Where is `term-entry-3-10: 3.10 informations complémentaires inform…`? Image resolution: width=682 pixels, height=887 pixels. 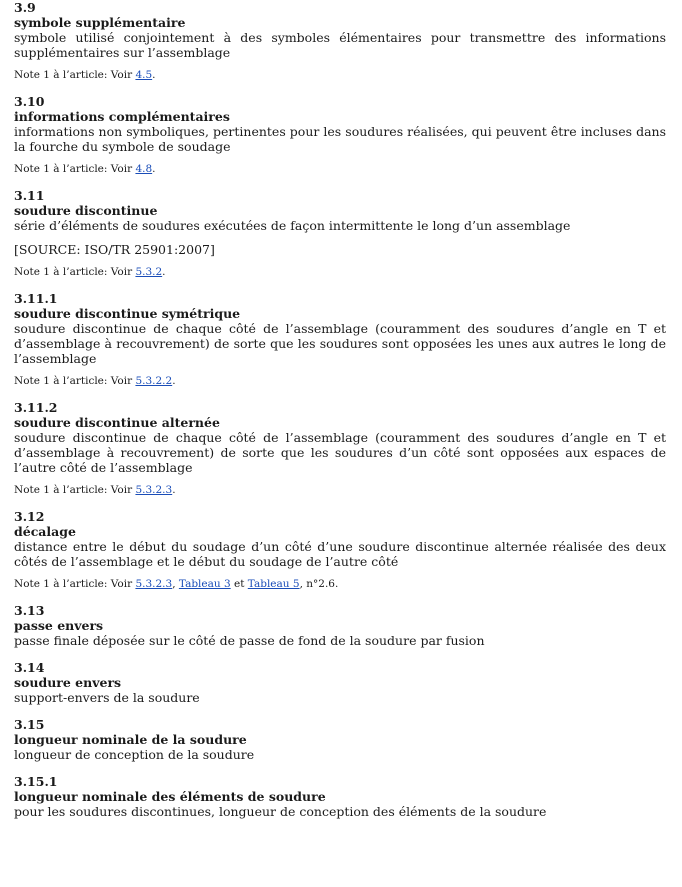
term-entry-3-10: 3.10 informations complémentaires inform… is located at coordinates (340, 135).